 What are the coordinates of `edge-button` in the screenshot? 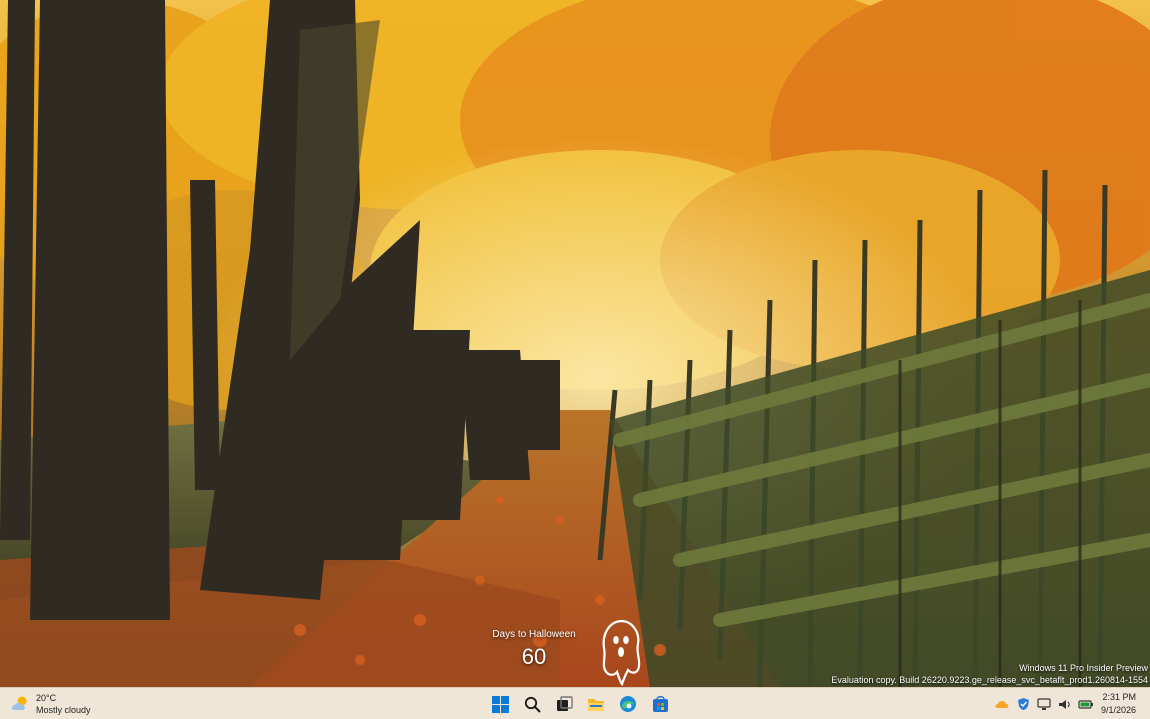 It's located at (628, 704).